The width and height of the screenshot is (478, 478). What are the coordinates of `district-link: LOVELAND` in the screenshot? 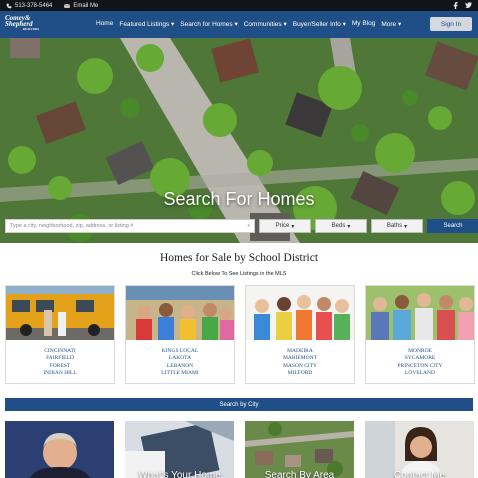 It's located at (420, 373).